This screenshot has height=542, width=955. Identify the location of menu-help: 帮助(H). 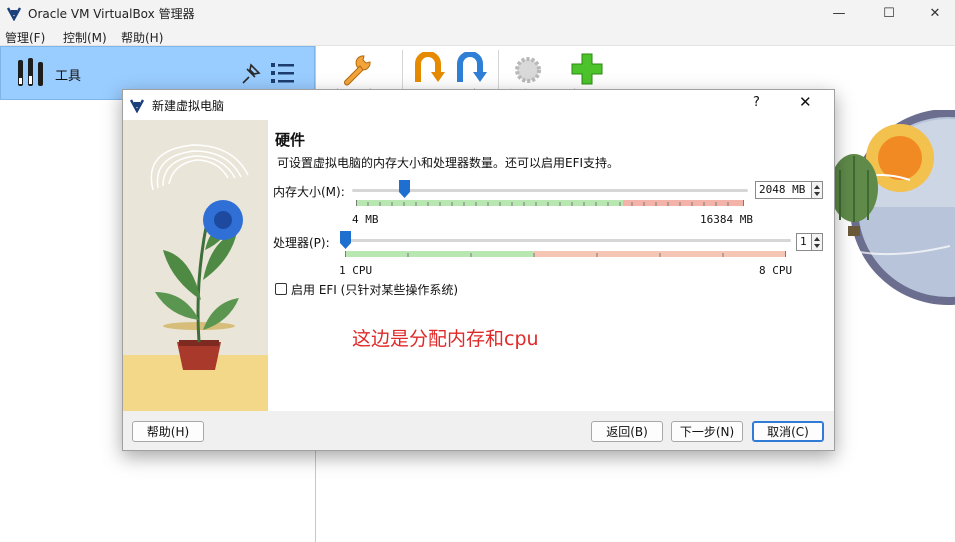
(142, 37).